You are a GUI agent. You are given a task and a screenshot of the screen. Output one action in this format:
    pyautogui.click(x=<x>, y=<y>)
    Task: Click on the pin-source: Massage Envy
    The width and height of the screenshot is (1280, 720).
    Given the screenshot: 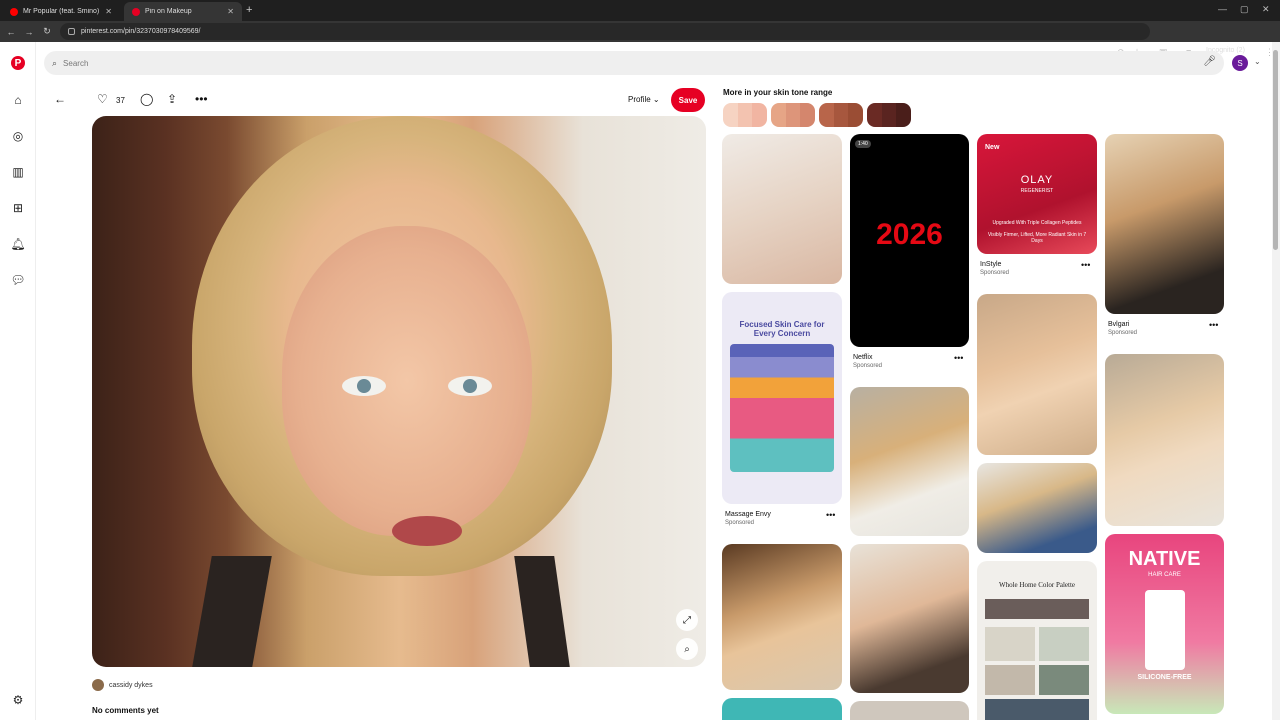 What is the action you would take?
    pyautogui.click(x=748, y=514)
    